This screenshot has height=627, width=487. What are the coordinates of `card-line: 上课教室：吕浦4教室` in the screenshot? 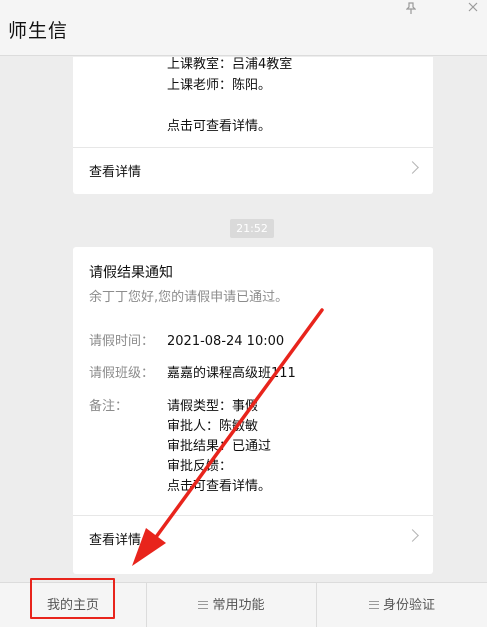 It's located at (230, 64).